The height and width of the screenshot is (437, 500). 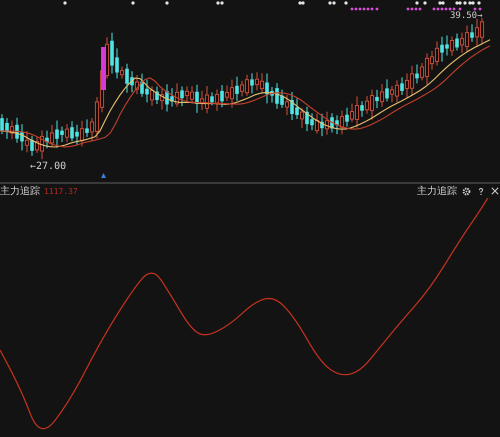 What do you see at coordinates (466, 191) in the screenshot?
I see `settings-icon` at bounding box center [466, 191].